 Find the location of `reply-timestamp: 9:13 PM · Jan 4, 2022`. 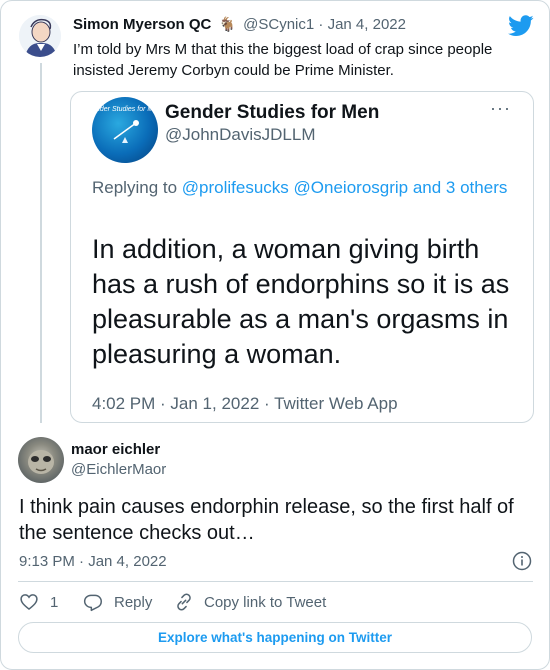

reply-timestamp: 9:13 PM · Jan 4, 2022 is located at coordinates (93, 561).